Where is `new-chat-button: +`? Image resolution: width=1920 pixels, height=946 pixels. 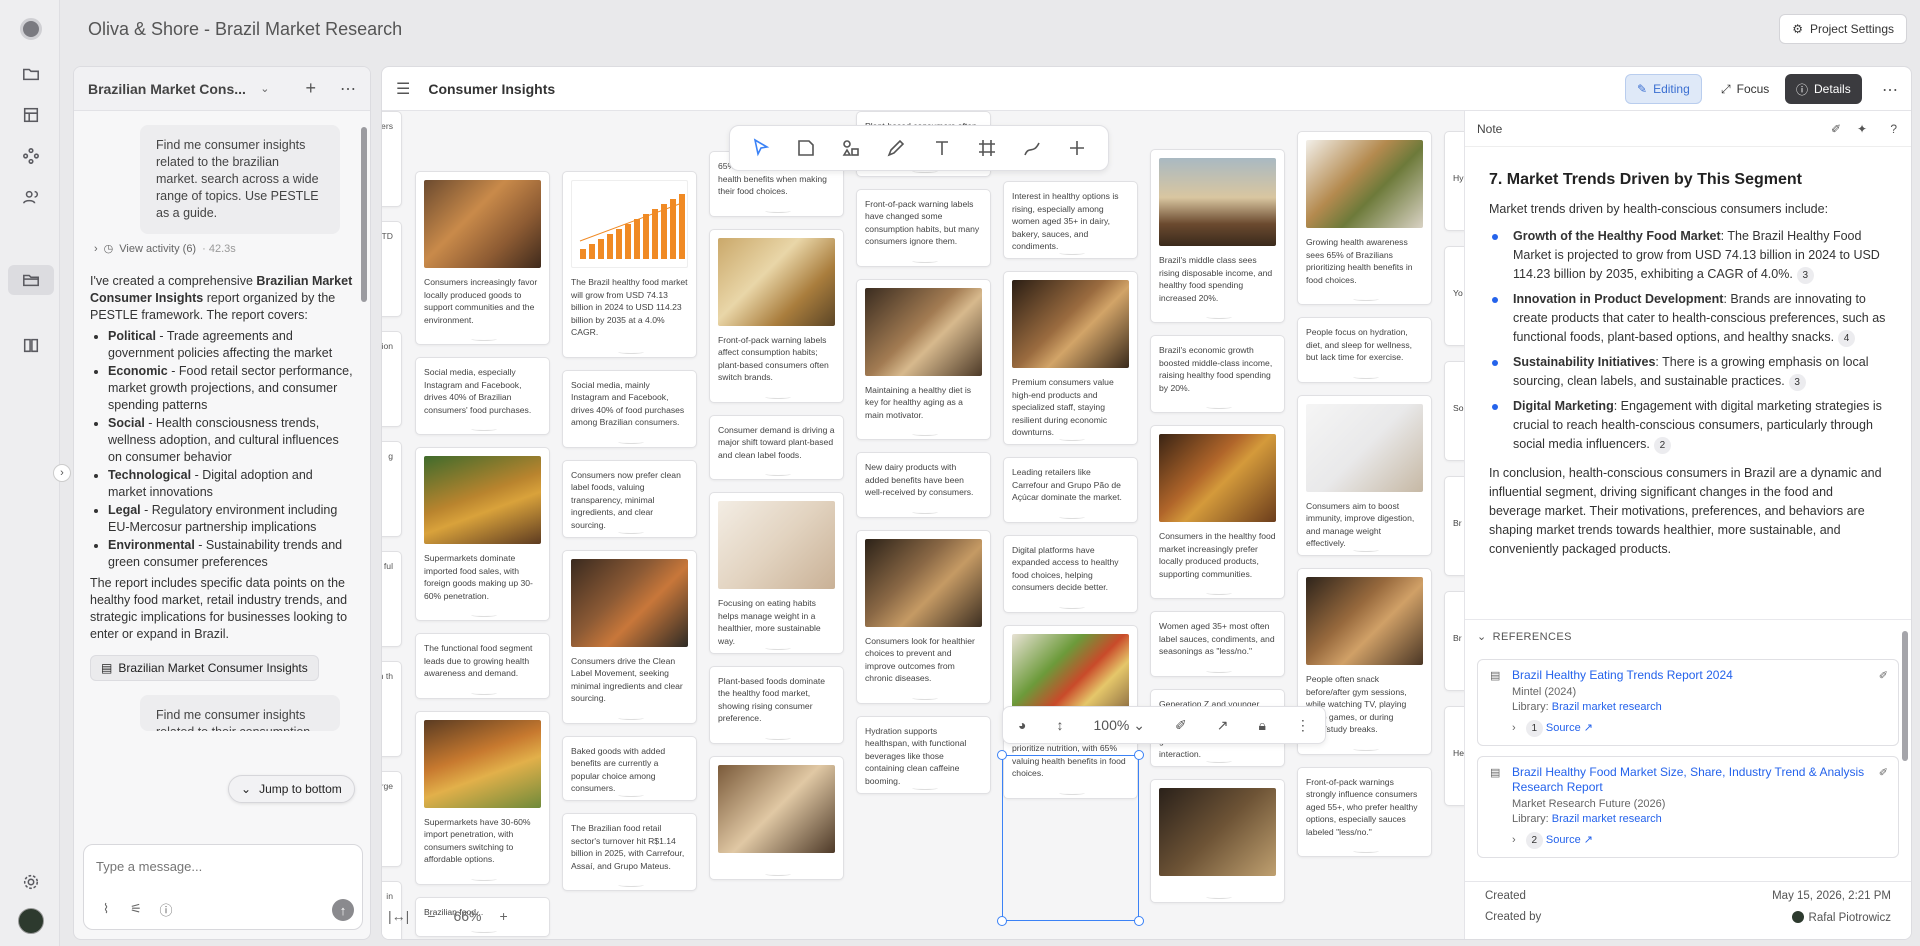
new-chat-button: + is located at coordinates (310, 88).